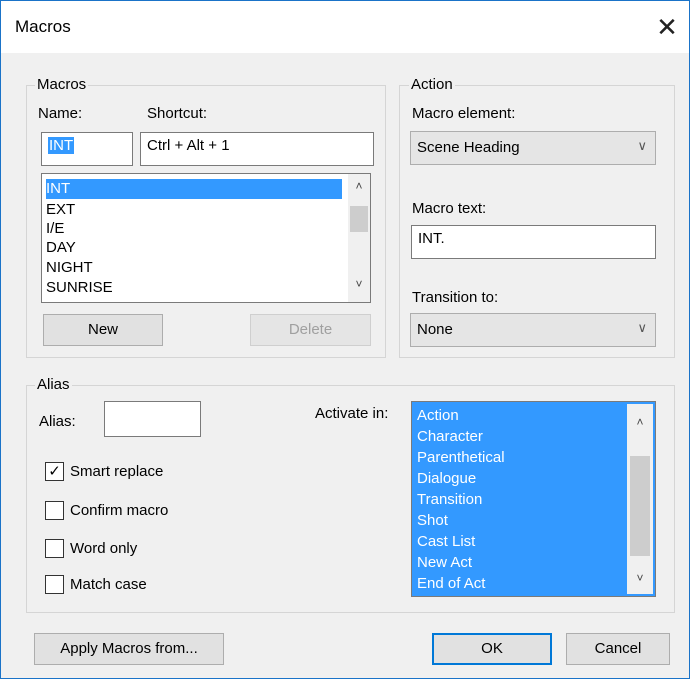 The height and width of the screenshot is (679, 690). I want to click on smart-replace-checkbox: ✓, so click(54, 471).